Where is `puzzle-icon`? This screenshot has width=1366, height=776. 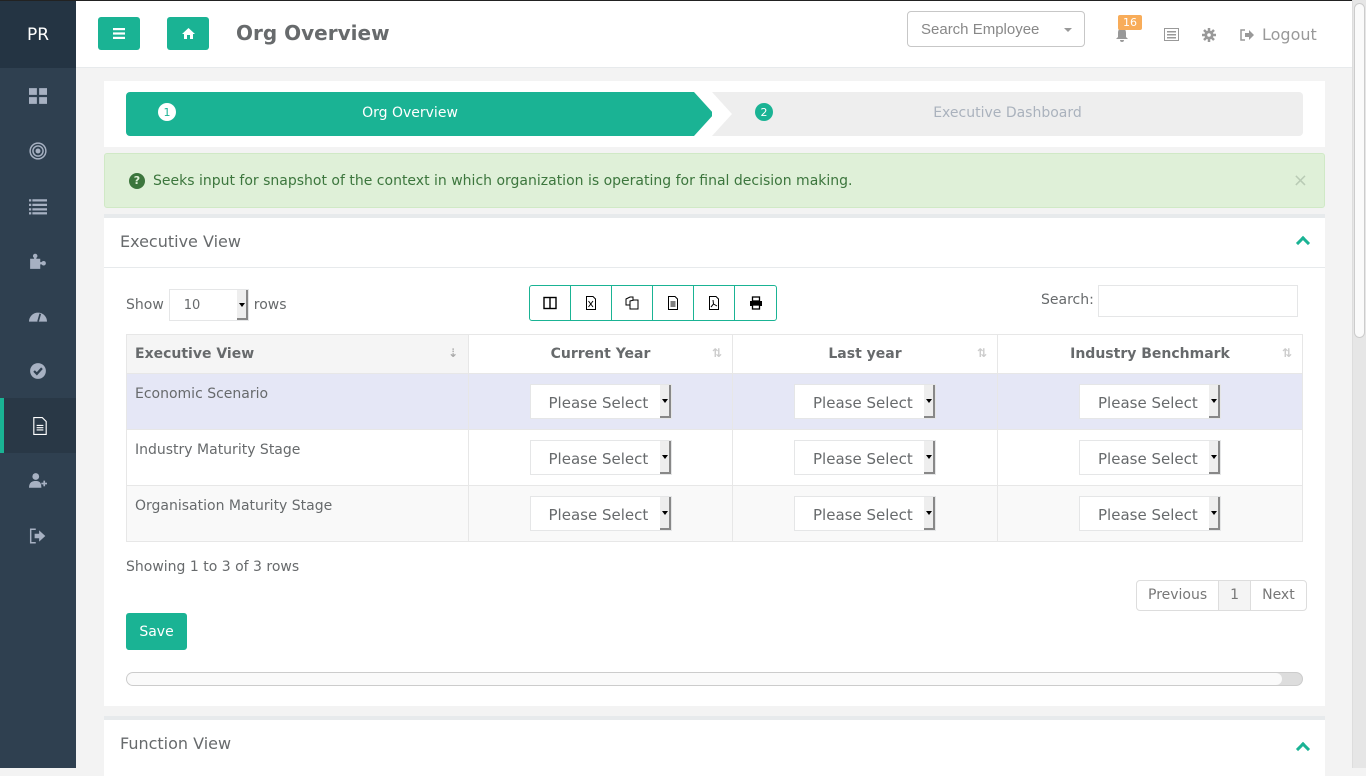 puzzle-icon is located at coordinates (38, 261).